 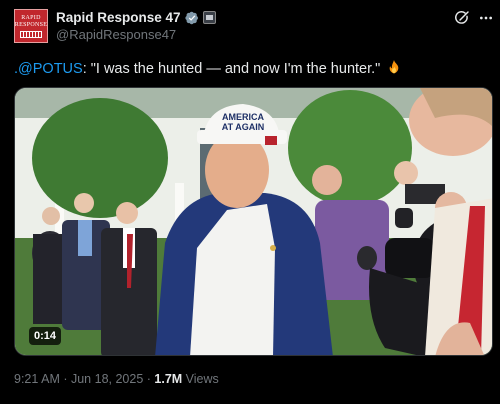 What do you see at coordinates (243, 127) in the screenshot?
I see `hat-text-line2: AT AGAIN` at bounding box center [243, 127].